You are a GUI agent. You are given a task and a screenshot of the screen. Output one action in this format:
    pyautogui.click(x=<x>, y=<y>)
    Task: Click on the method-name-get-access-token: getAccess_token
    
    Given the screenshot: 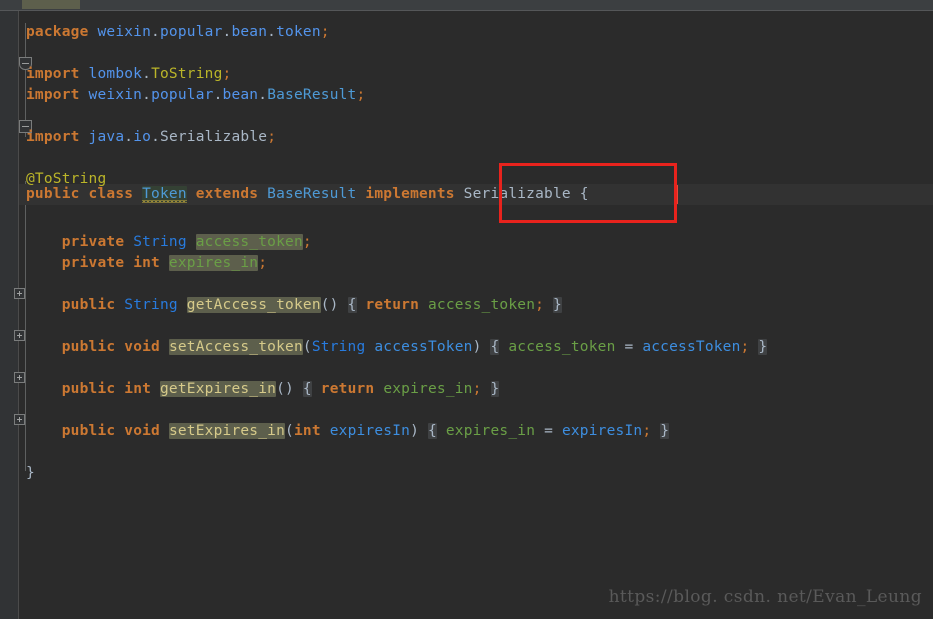 What is the action you would take?
    pyautogui.click(x=253, y=305)
    